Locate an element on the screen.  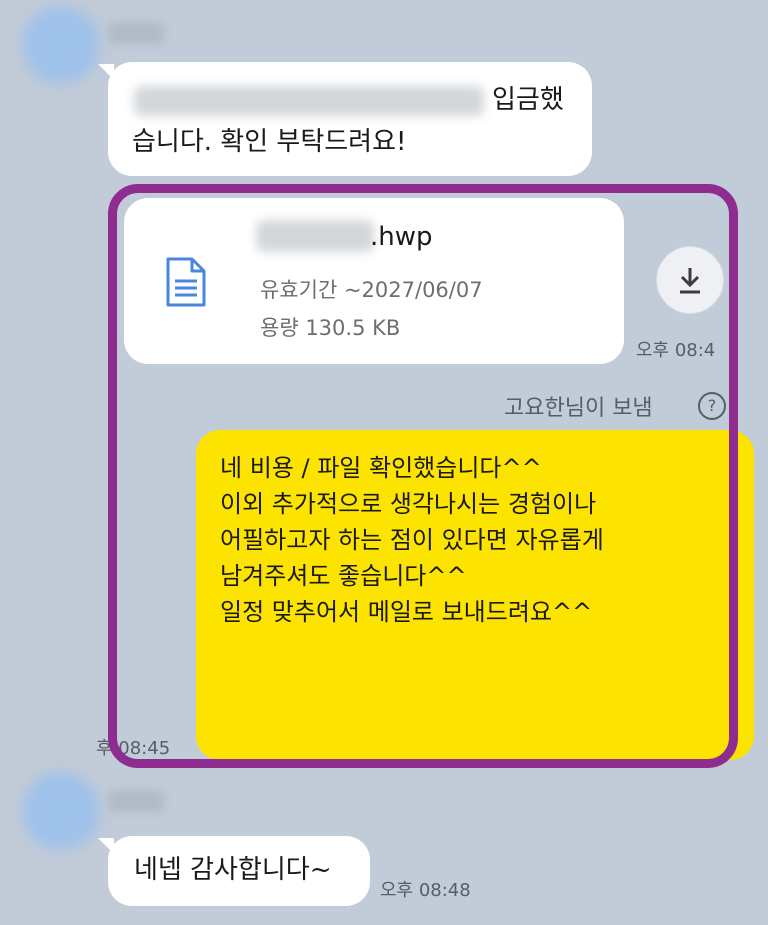
message-bubble: 입금했 습니다. 확인 부탁드려요! is located at coordinates (350, 119).